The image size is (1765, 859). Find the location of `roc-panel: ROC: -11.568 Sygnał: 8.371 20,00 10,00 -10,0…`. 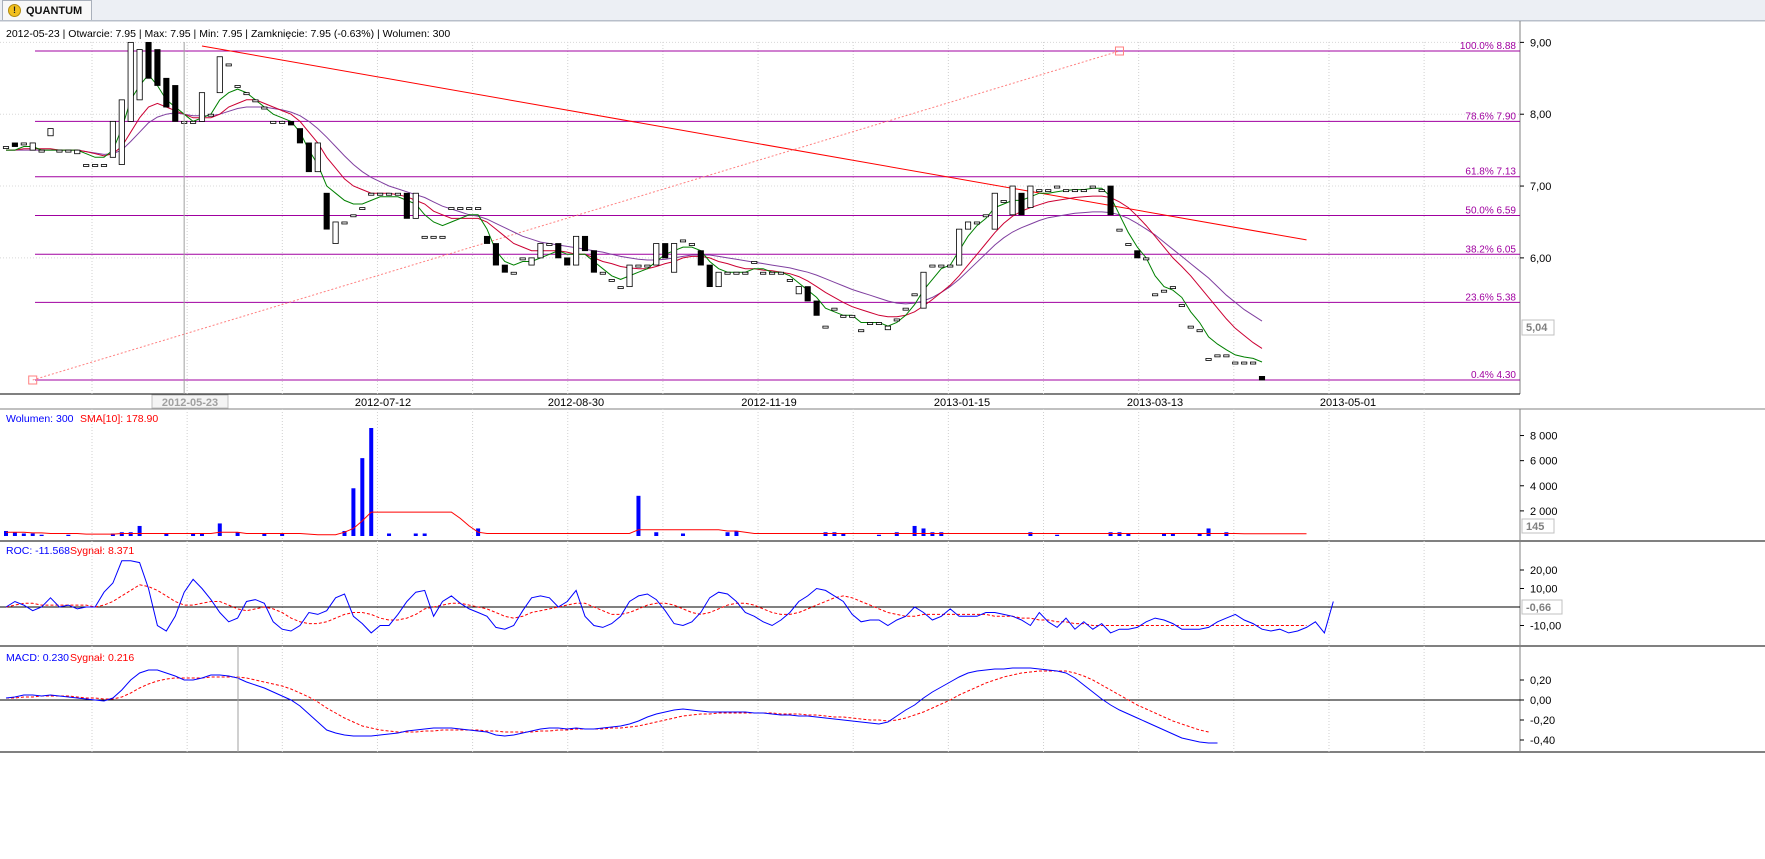

roc-panel: ROC: -11.568 Sygnał: 8.371 20,00 10,00 -10,0… is located at coordinates (781, 589).